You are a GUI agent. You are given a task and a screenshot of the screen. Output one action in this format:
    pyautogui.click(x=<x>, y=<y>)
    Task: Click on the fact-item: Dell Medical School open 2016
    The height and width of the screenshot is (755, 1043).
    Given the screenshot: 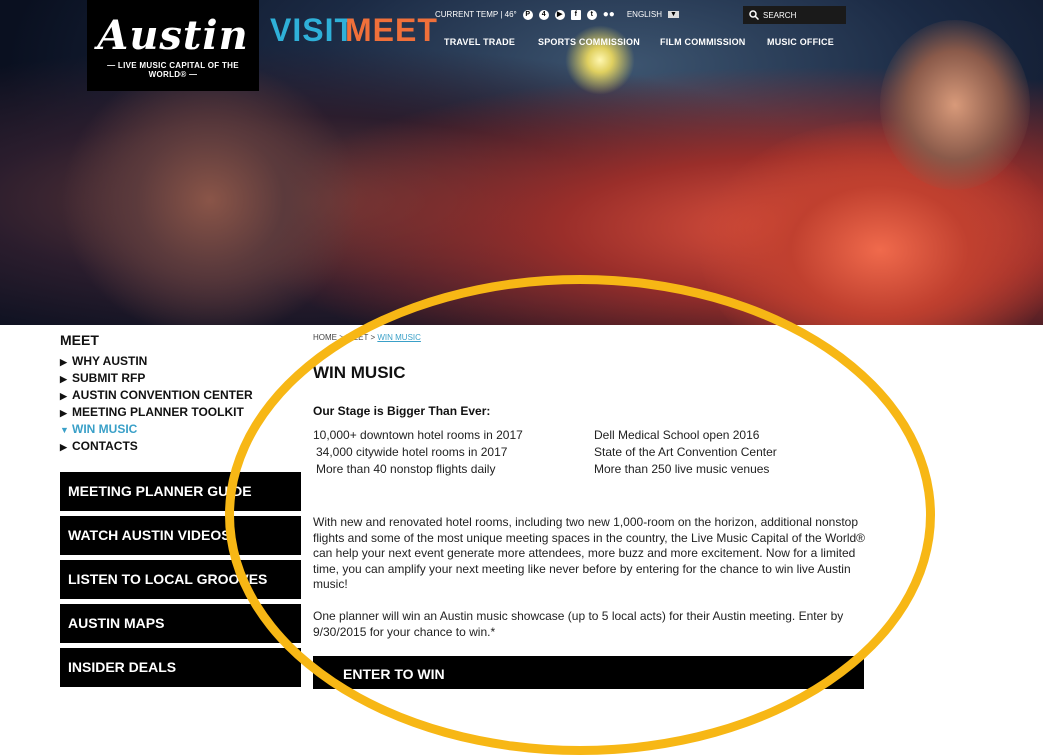 What is the action you would take?
    pyautogui.click(x=677, y=435)
    